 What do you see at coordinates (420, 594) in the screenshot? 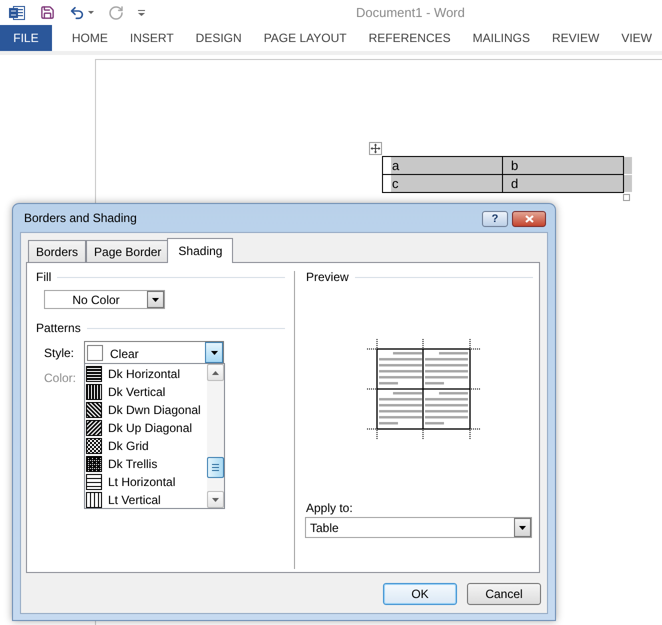
I see `dialog-button: OK` at bounding box center [420, 594].